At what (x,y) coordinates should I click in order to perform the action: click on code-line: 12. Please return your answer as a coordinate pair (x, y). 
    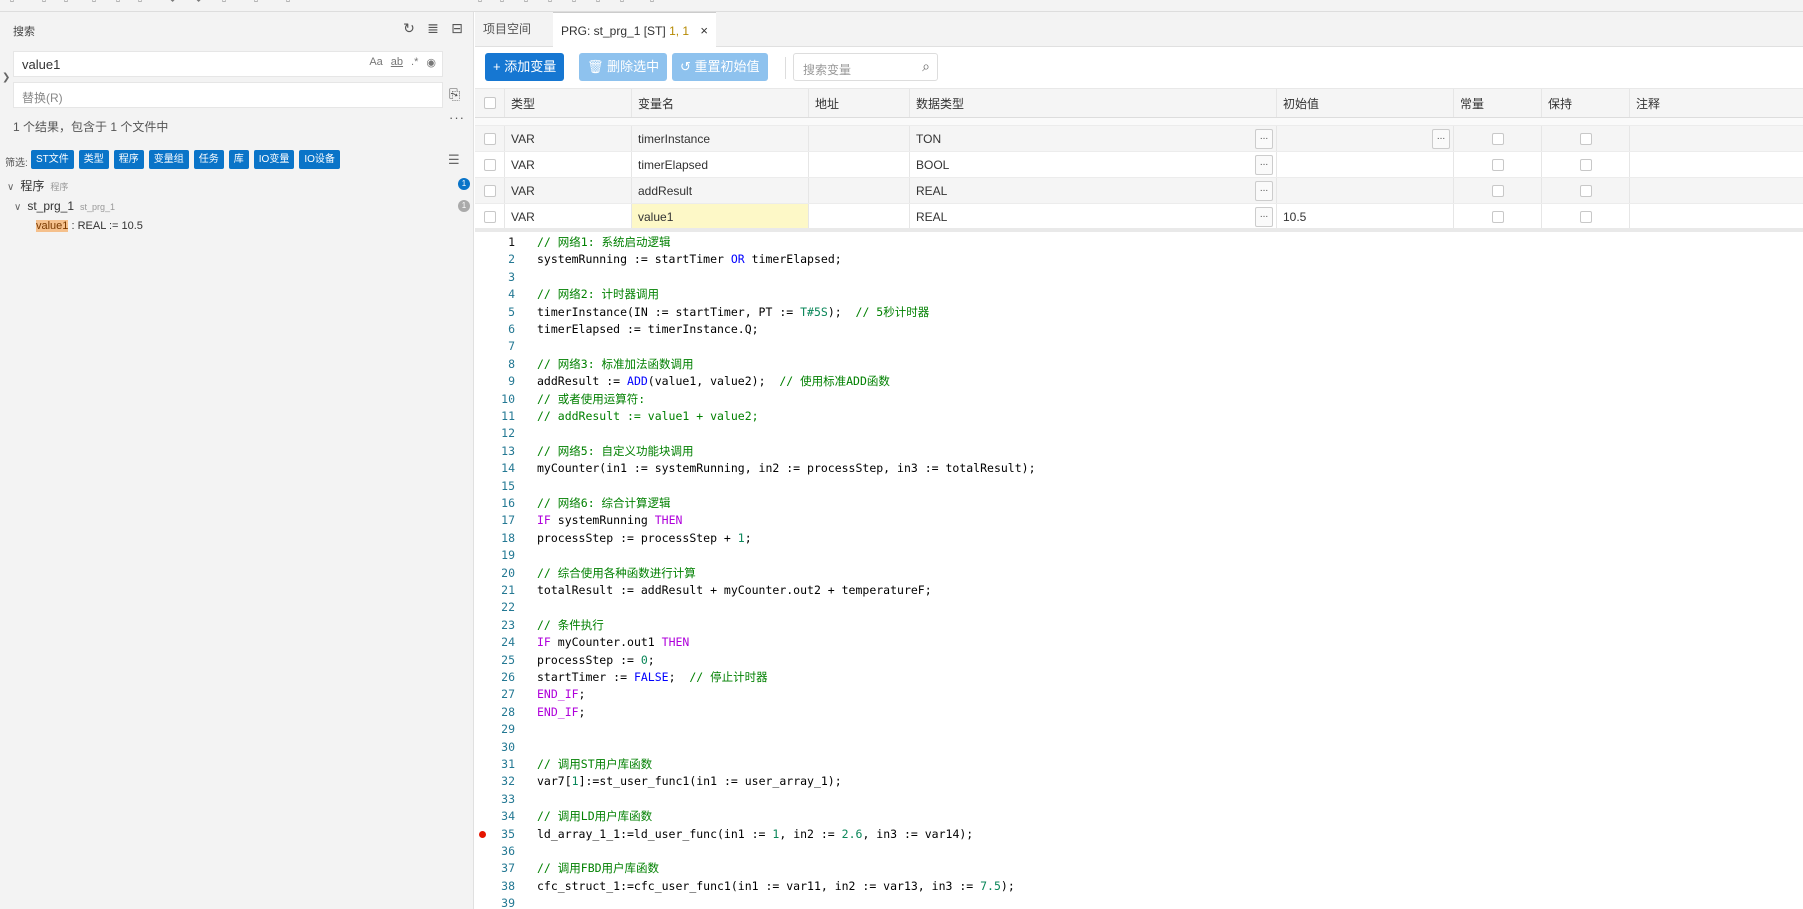
    Looking at the image, I should click on (1139, 433).